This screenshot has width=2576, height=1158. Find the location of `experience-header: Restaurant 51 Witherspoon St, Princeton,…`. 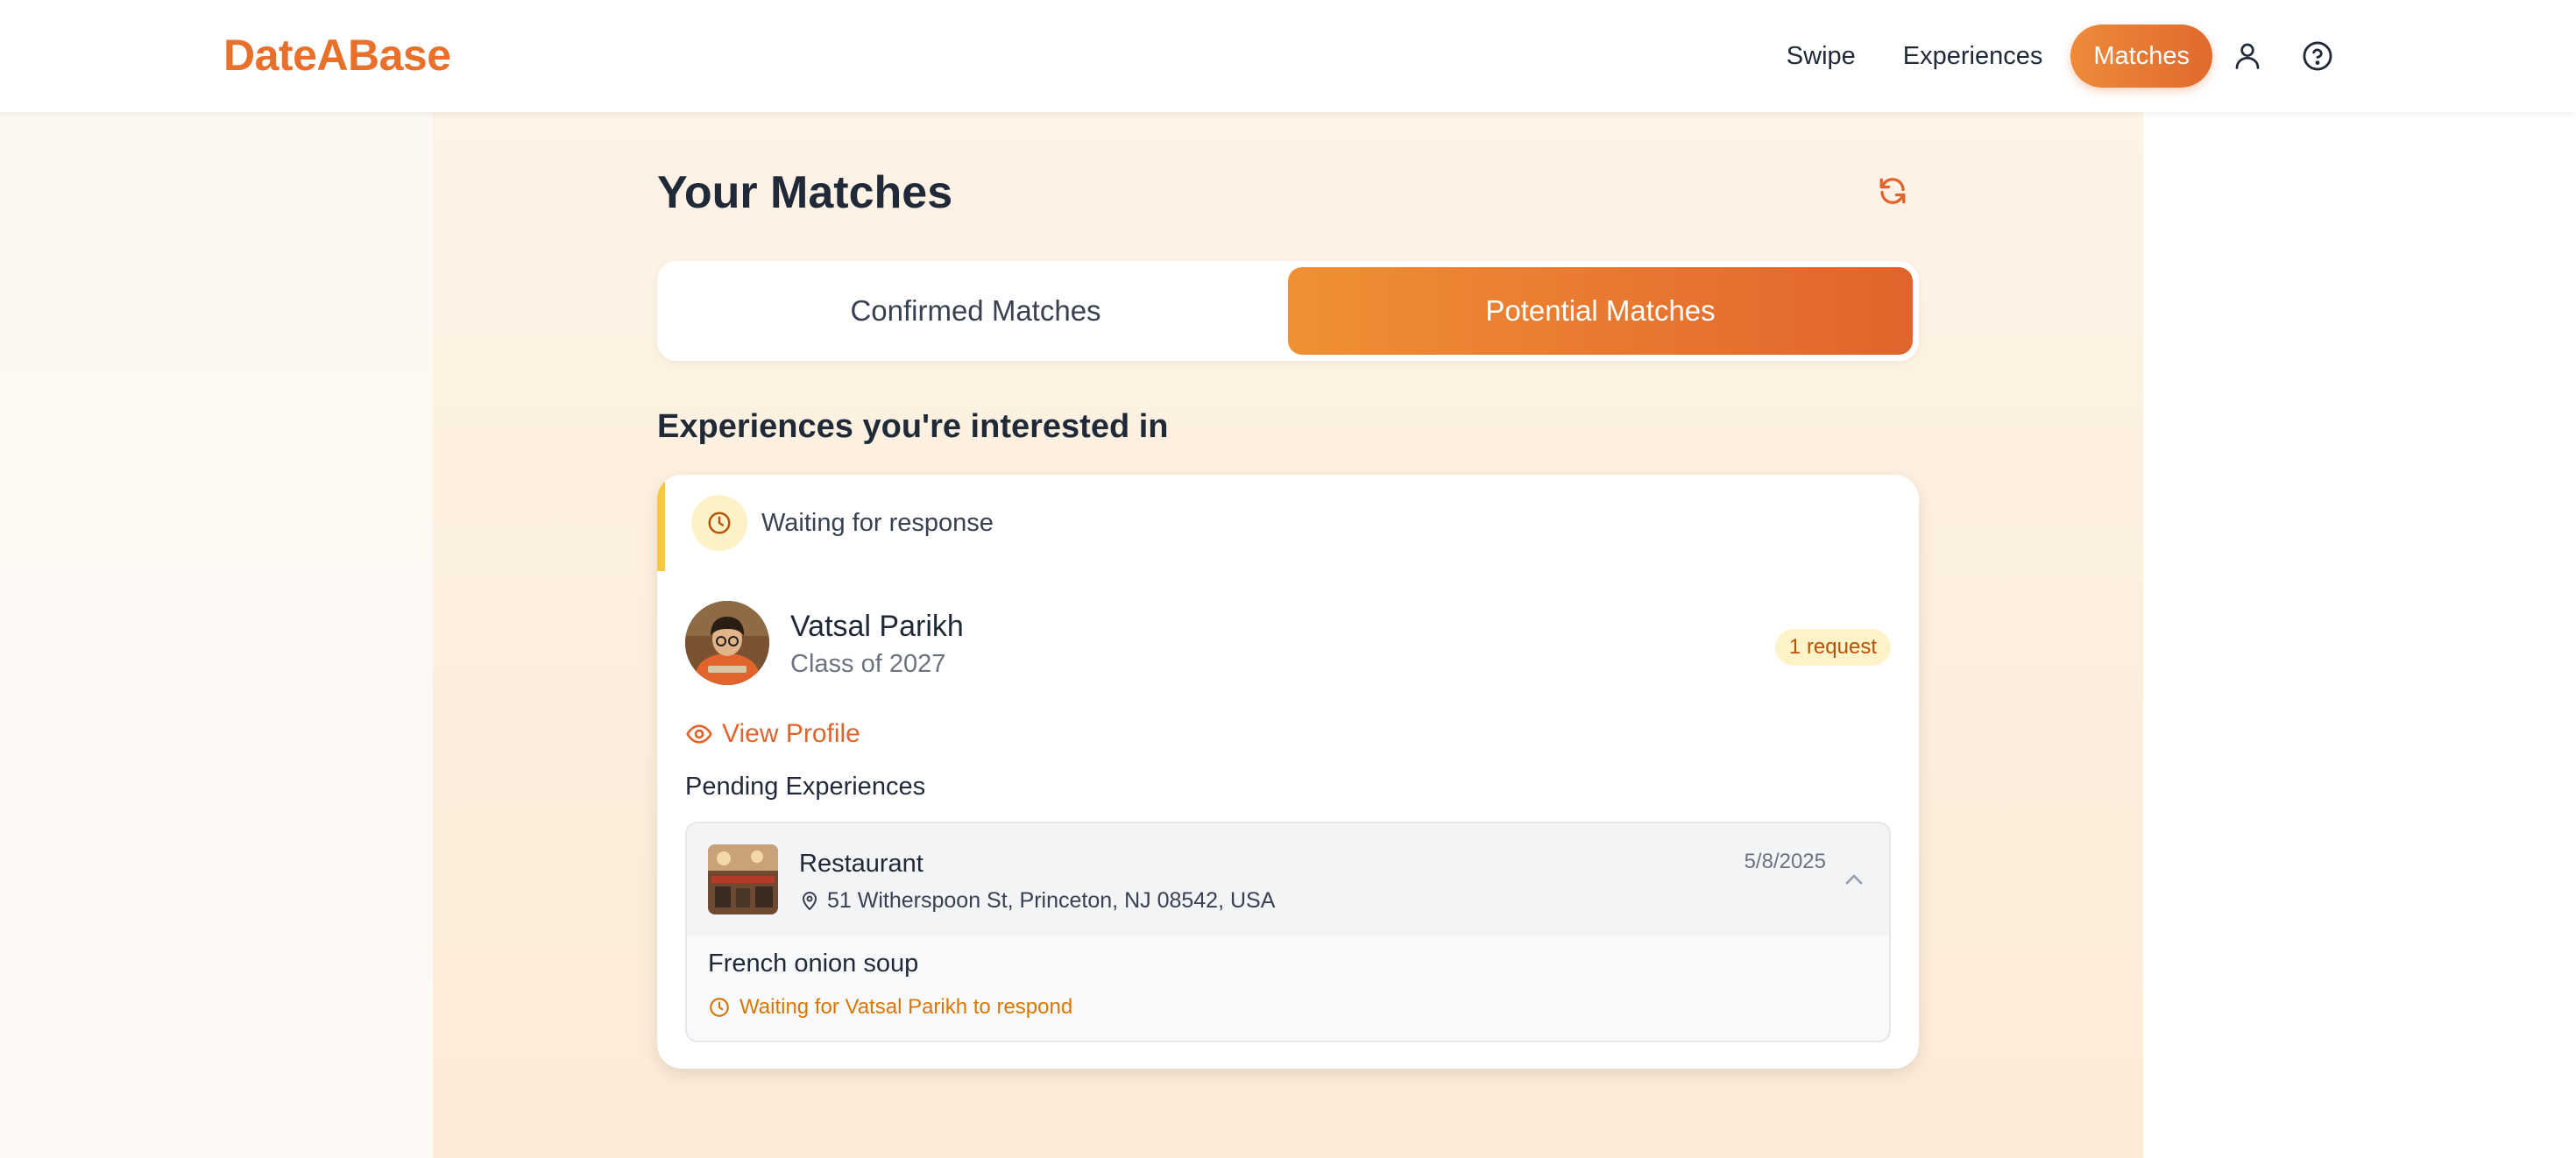

experience-header: Restaurant 51 Witherspoon St, Princeton,… is located at coordinates (1288, 879).